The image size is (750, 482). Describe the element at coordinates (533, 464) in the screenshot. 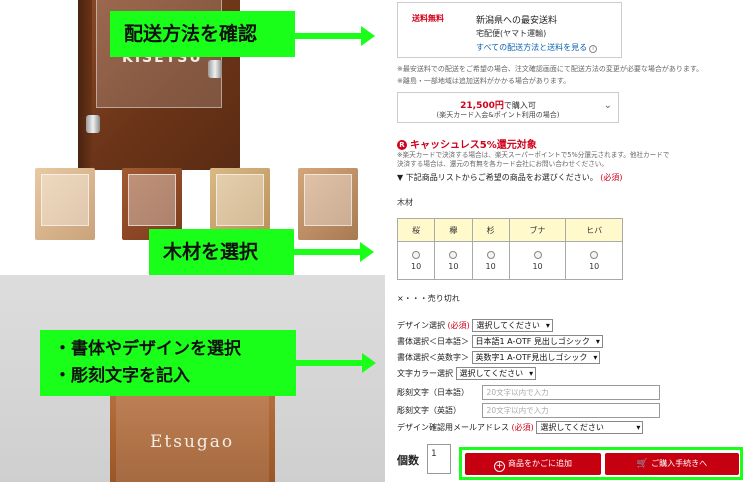

I see `add-to-cart-button: + 商品をかごに追加` at that location.